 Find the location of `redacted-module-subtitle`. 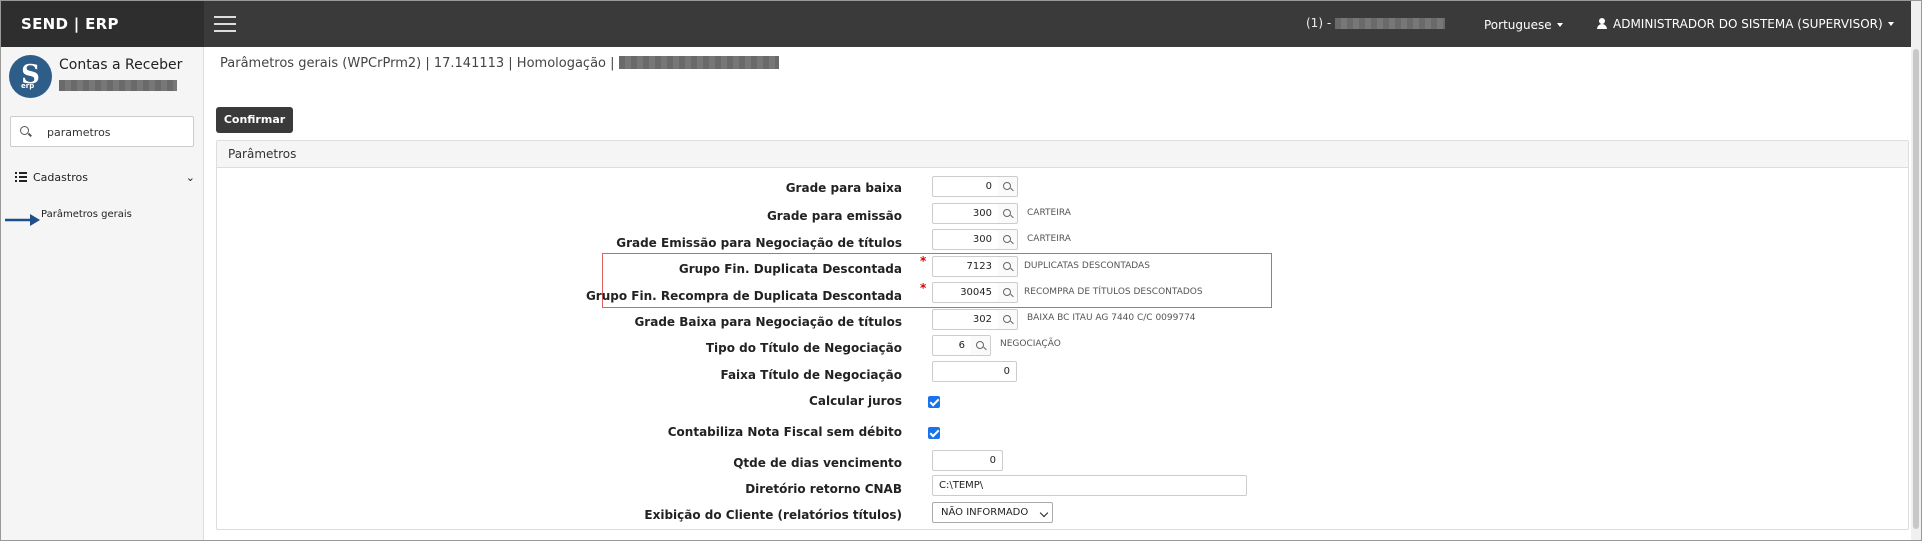

redacted-module-subtitle is located at coordinates (118, 85).